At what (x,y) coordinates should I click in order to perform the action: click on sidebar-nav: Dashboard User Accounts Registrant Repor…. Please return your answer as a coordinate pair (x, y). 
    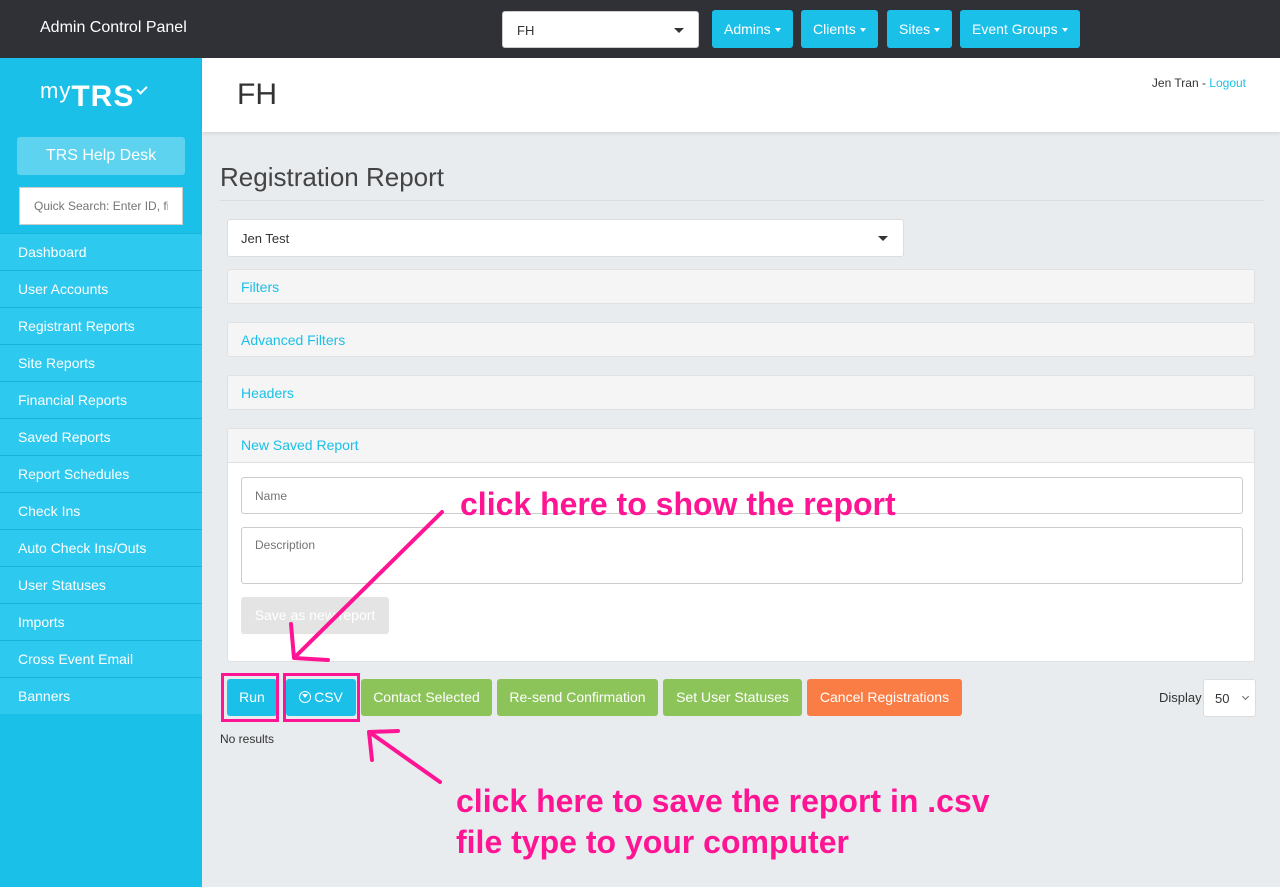
    Looking at the image, I should click on (101, 473).